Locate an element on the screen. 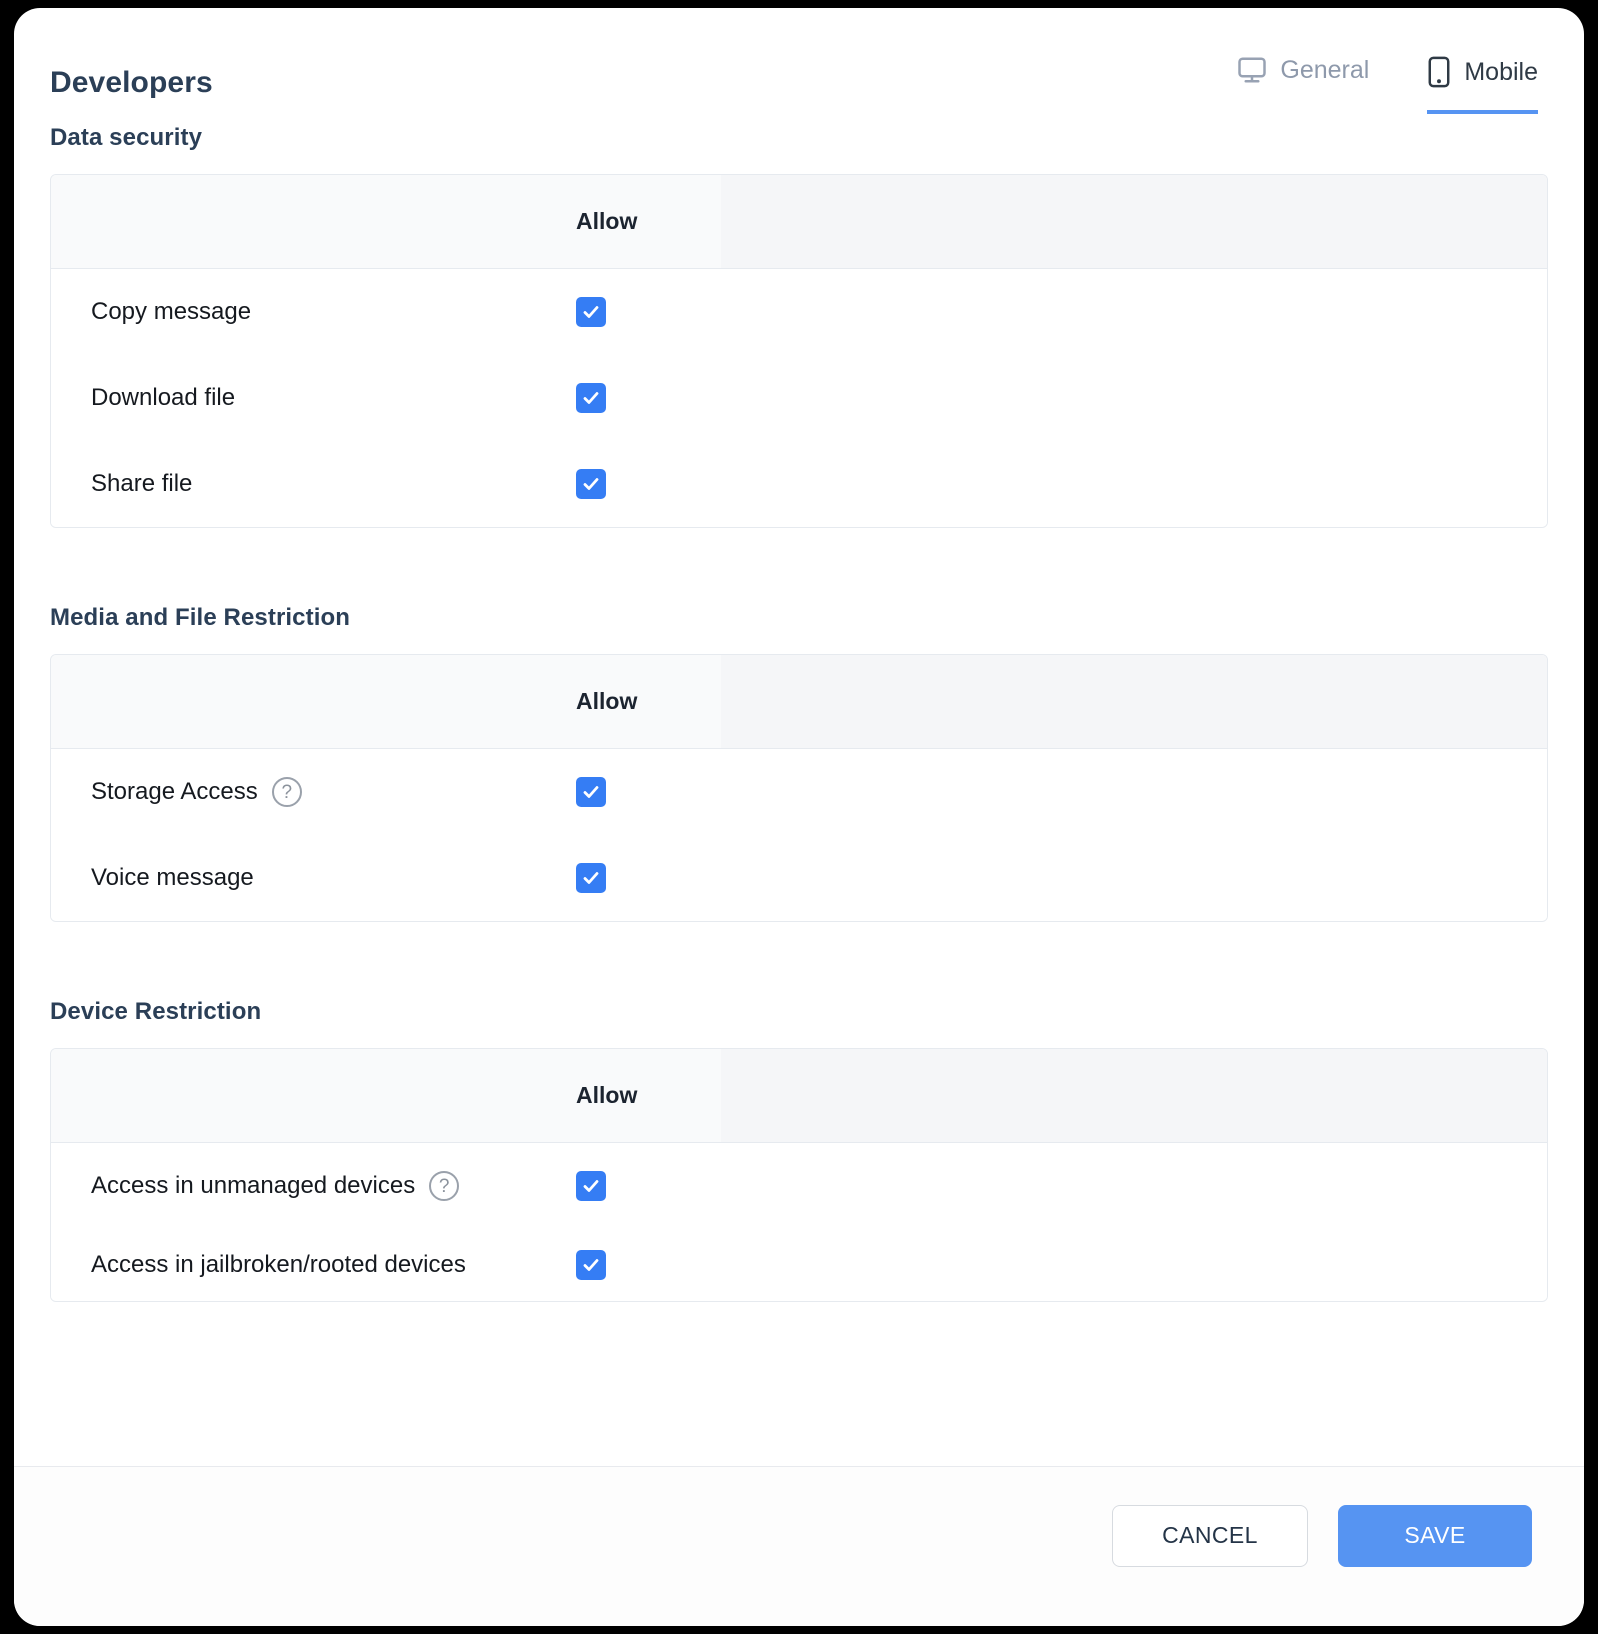 The width and height of the screenshot is (1598, 1634). row-label-text: Access in jailbroken/rooted devices is located at coordinates (278, 1264).